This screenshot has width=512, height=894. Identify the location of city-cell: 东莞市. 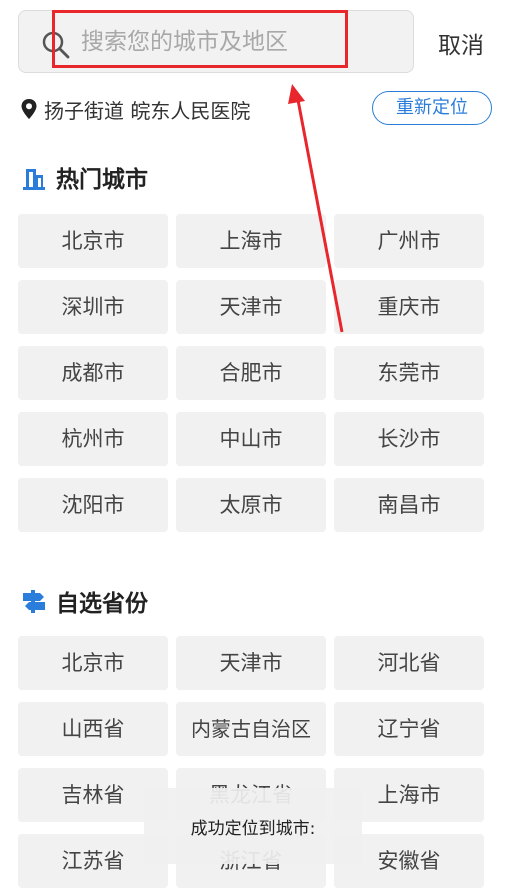
(409, 373).